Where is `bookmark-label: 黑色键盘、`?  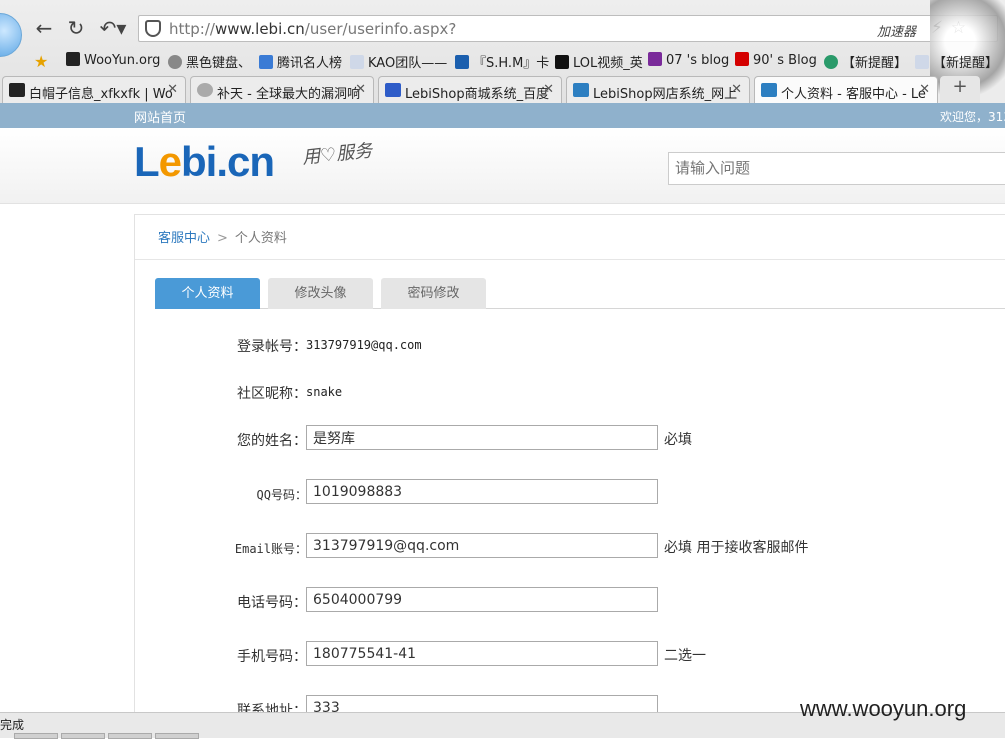 bookmark-label: 黑色键盘、 is located at coordinates (219, 63).